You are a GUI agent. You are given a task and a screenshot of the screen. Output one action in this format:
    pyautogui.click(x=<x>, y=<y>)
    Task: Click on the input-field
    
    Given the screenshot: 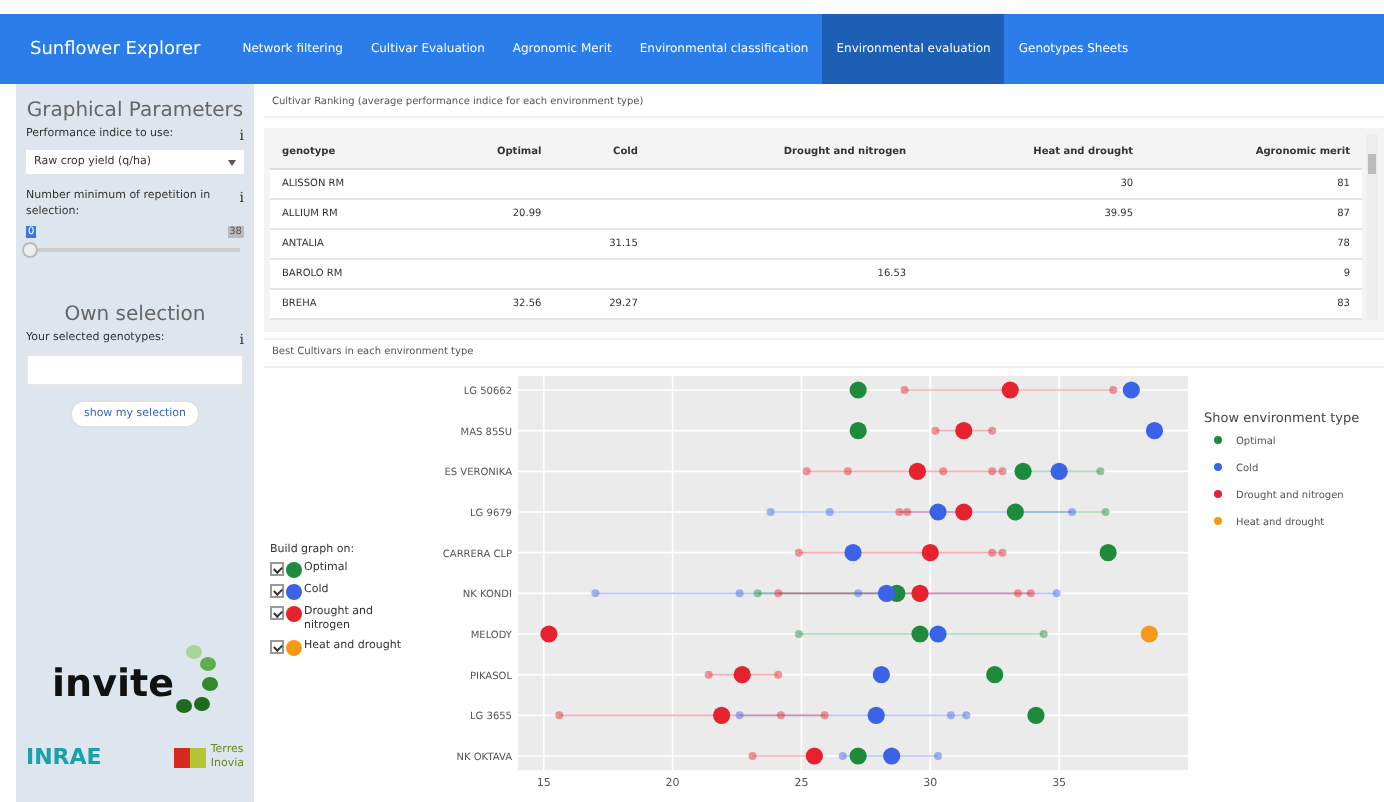 What is the action you would take?
    pyautogui.click(x=135, y=370)
    